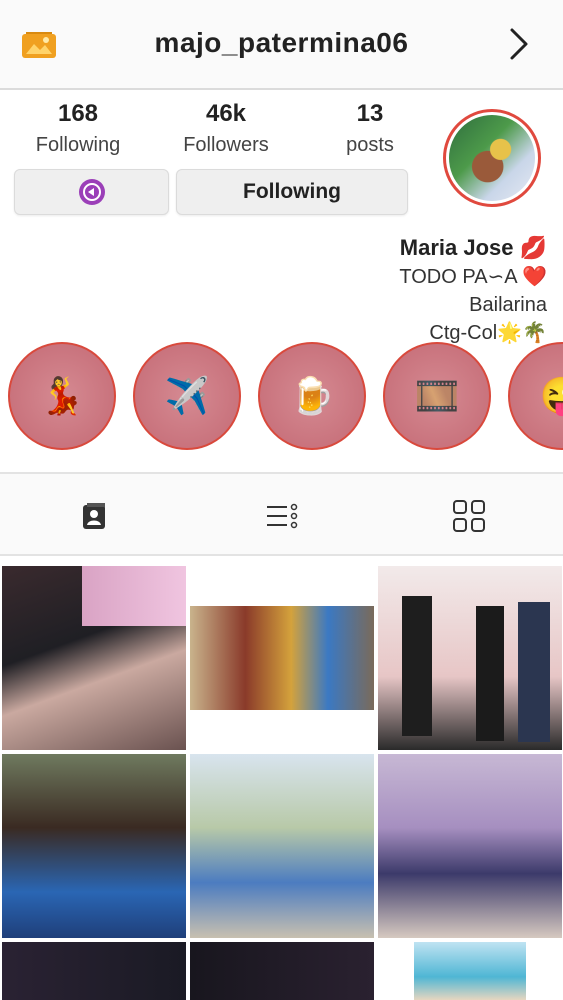 The height and width of the screenshot is (1000, 563). What do you see at coordinates (292, 192) in the screenshot?
I see `following-button: Following` at bounding box center [292, 192].